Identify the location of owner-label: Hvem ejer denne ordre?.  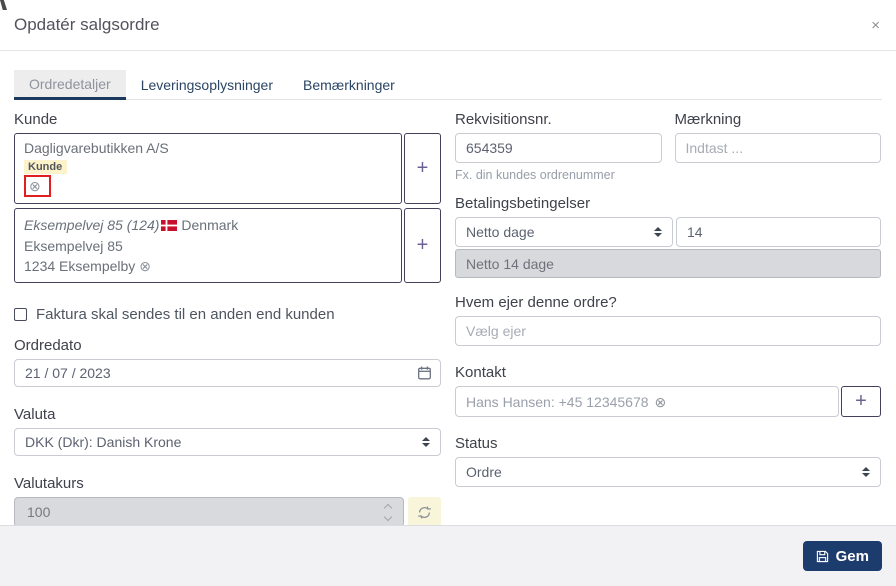
(536, 302).